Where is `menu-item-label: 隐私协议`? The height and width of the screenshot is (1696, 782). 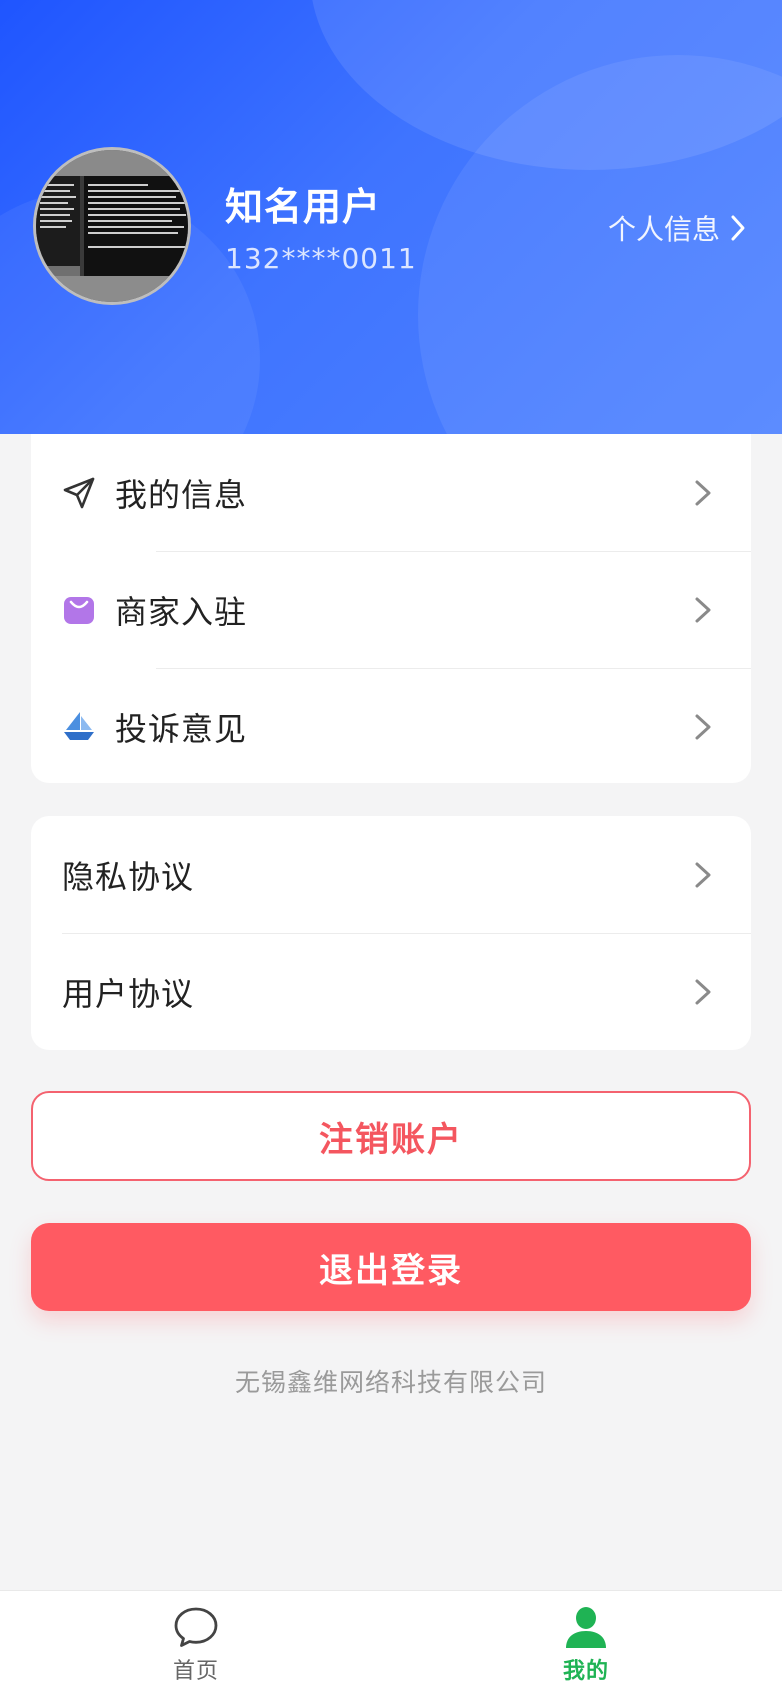 menu-item-label: 隐私协议 is located at coordinates (128, 876).